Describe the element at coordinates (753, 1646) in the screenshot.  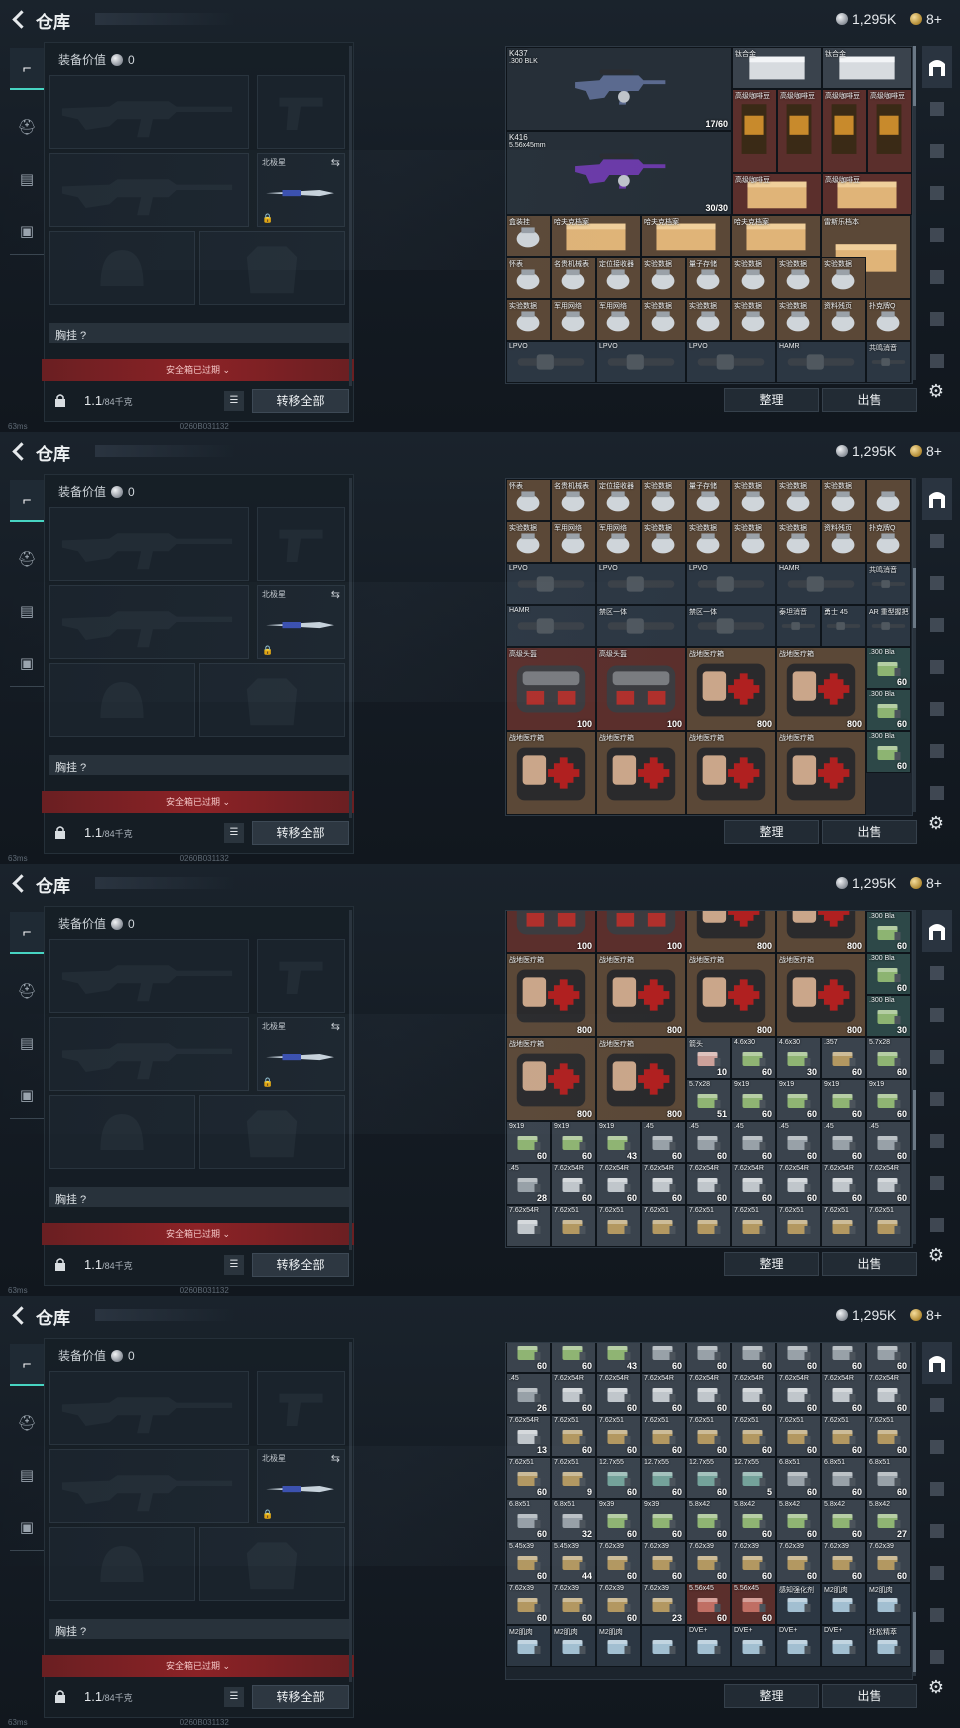
I see `item-consumable: DVE+` at that location.